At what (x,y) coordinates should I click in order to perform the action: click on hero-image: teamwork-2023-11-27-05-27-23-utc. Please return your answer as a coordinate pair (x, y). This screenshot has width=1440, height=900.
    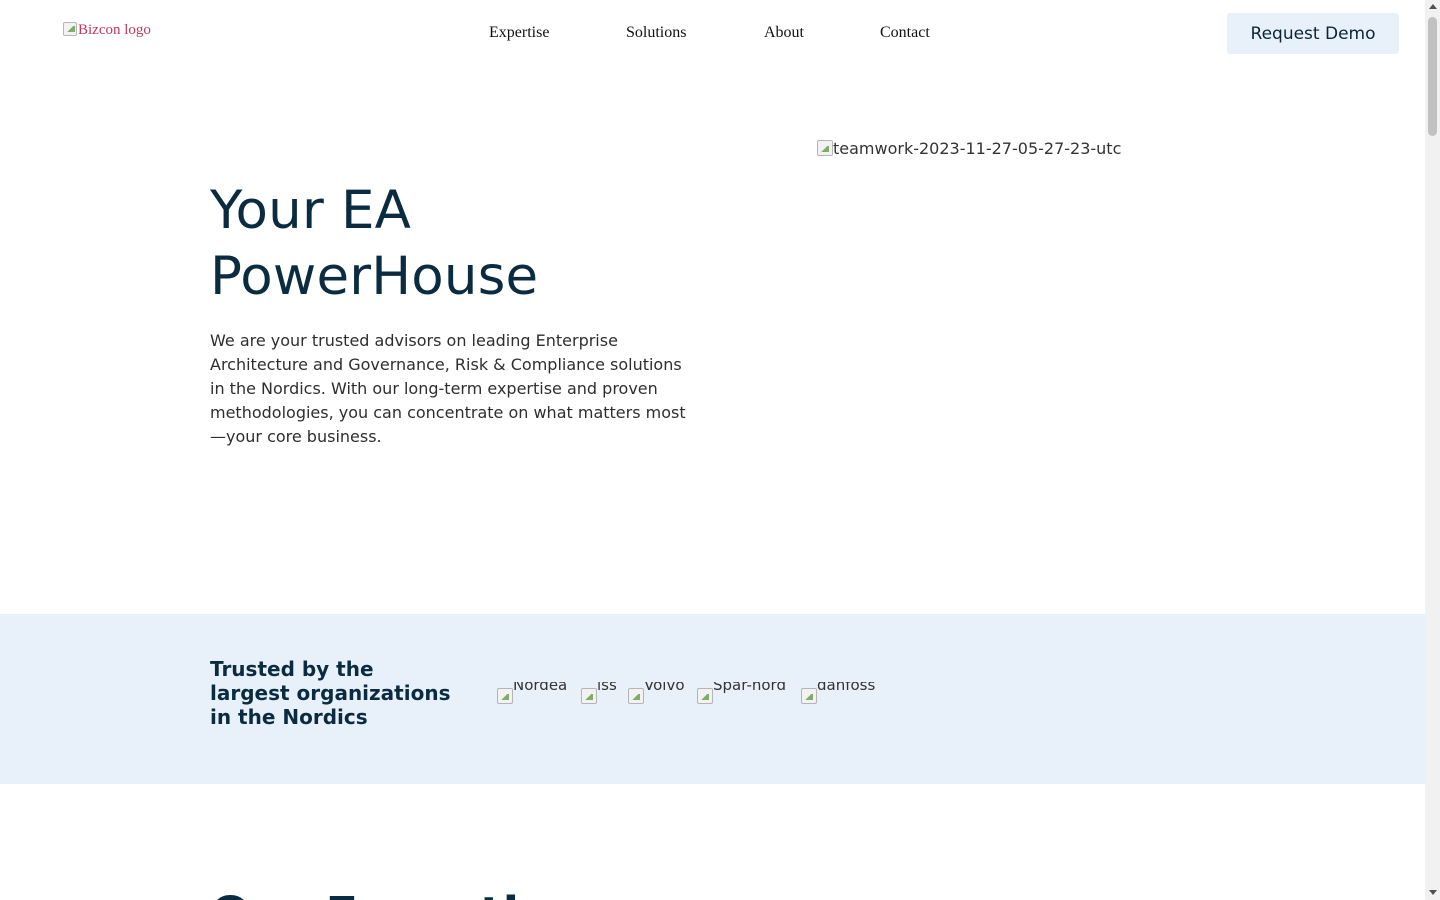
    Looking at the image, I should click on (969, 148).